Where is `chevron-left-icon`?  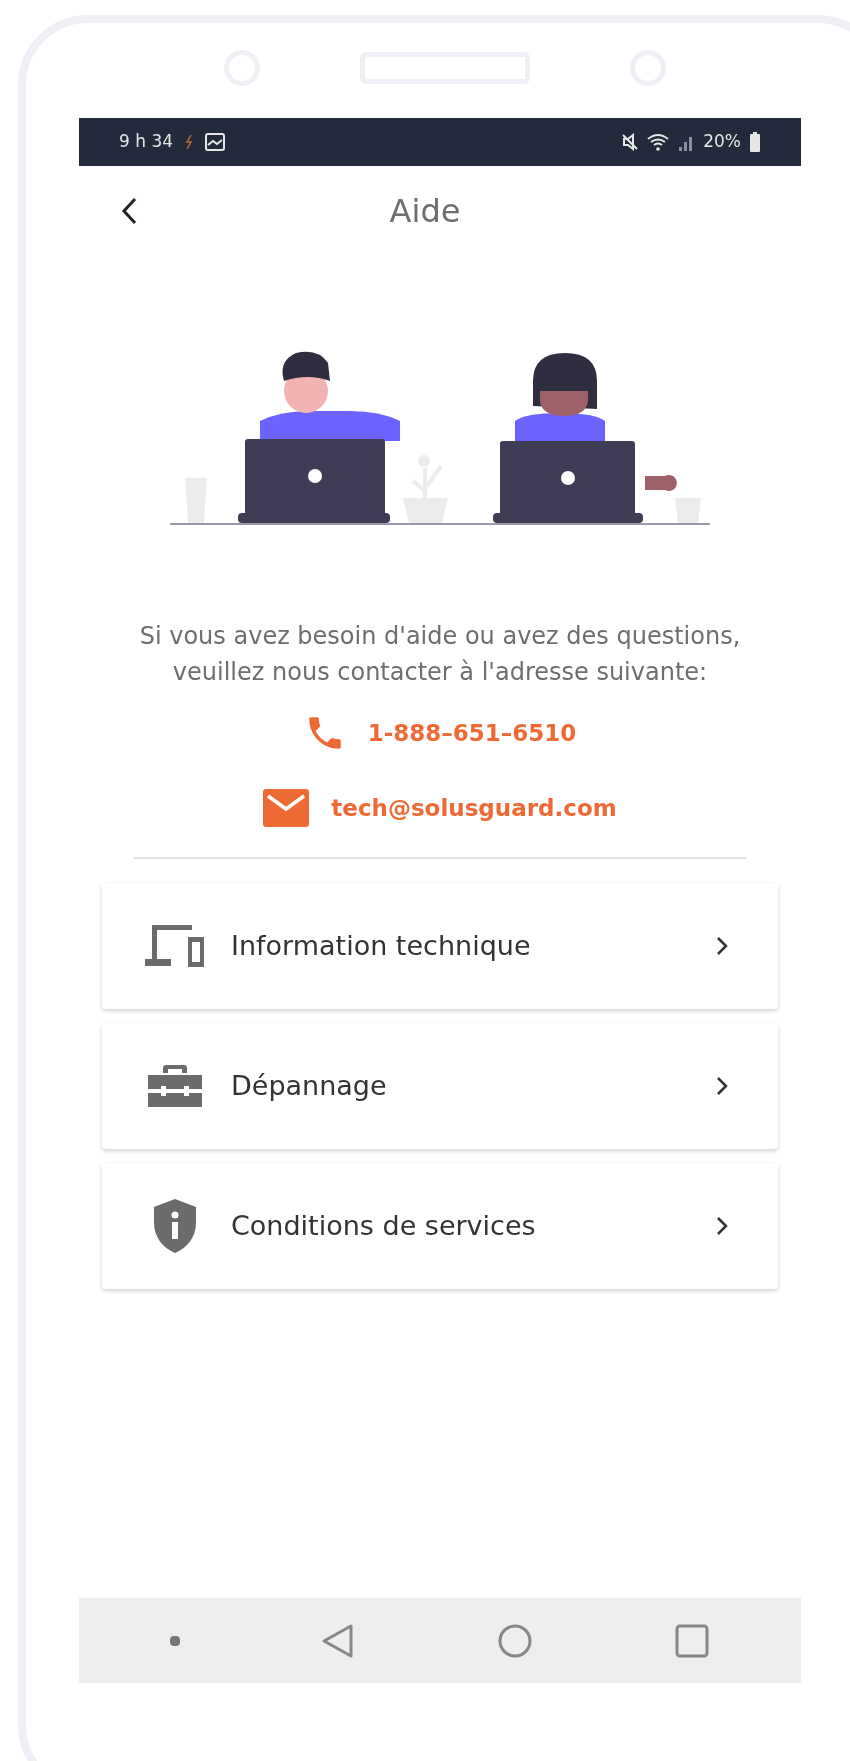 chevron-left-icon is located at coordinates (129, 211).